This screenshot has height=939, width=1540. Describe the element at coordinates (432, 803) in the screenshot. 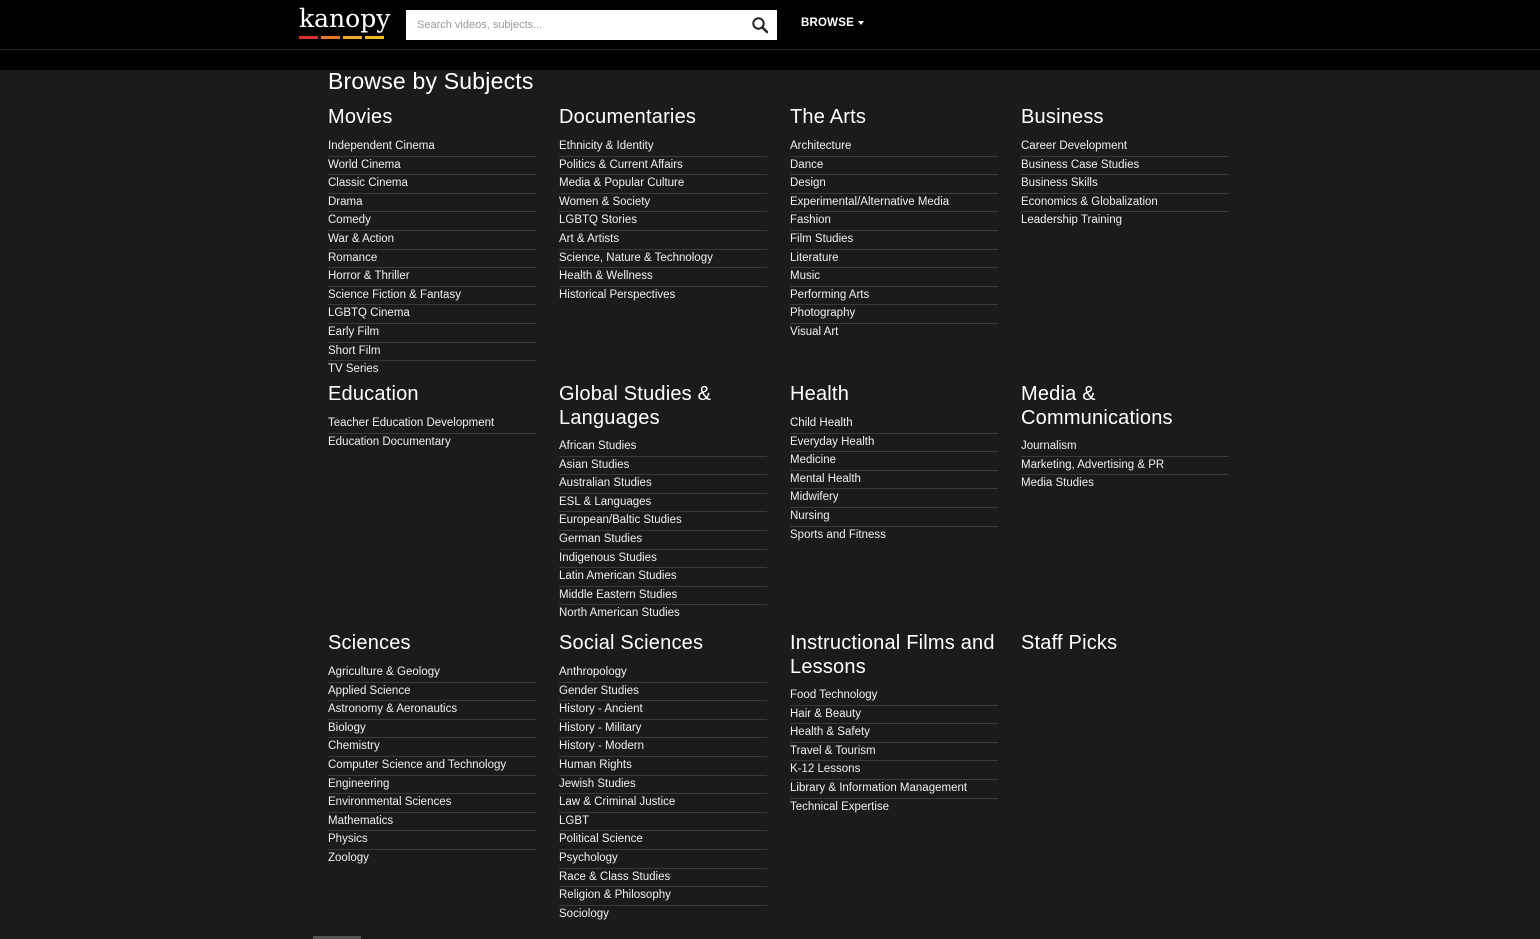

I see `subject-link: Environmental Sciences` at that location.